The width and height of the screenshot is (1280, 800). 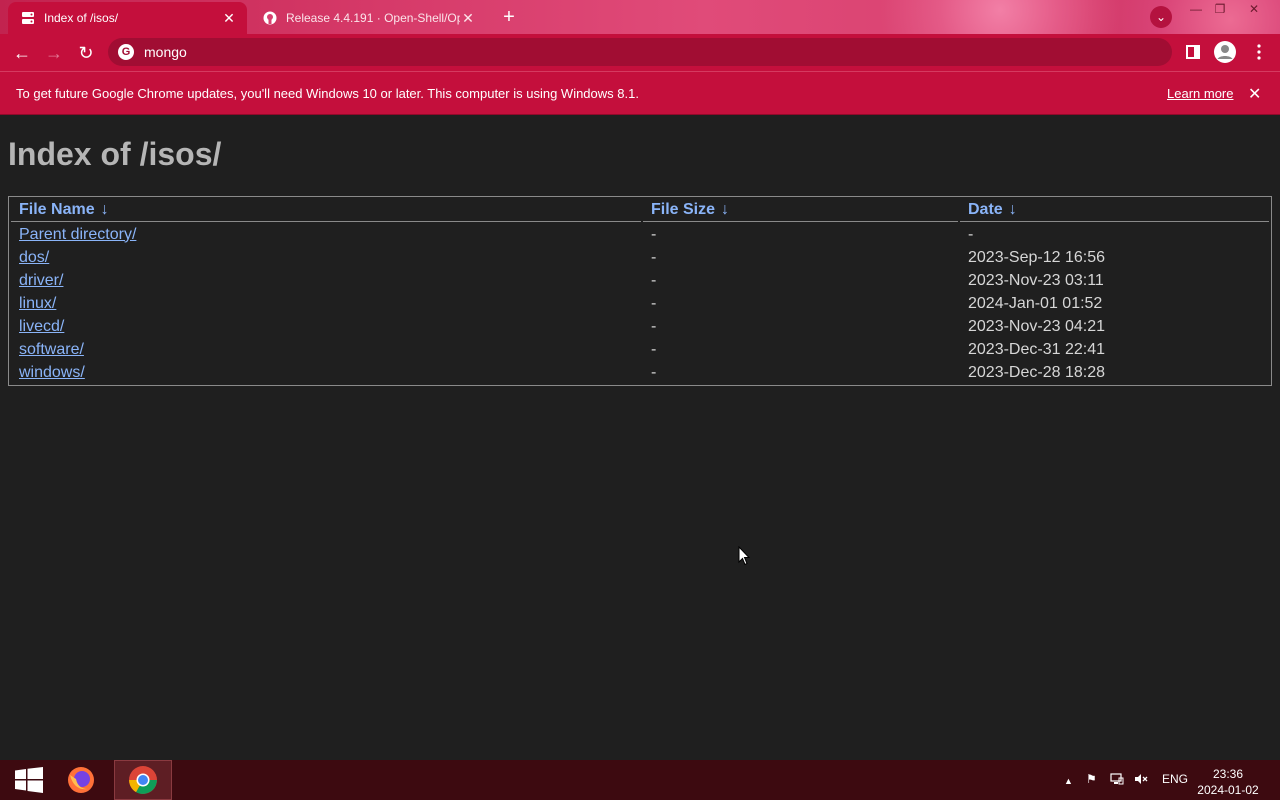 What do you see at coordinates (22, 53) in the screenshot?
I see `back-icon: ←` at bounding box center [22, 53].